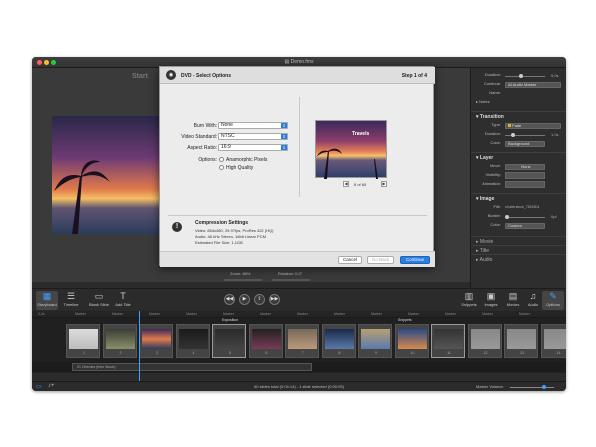  What do you see at coordinates (123, 304) in the screenshot?
I see `add-title-label: Add Title` at bounding box center [123, 304].